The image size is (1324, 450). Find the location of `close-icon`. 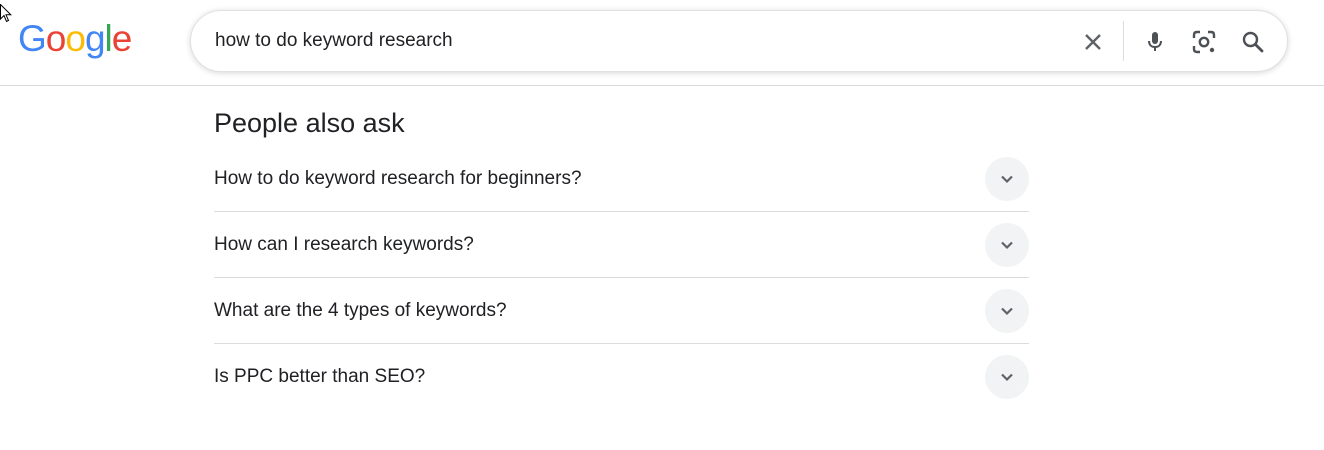

close-icon is located at coordinates (1093, 42).